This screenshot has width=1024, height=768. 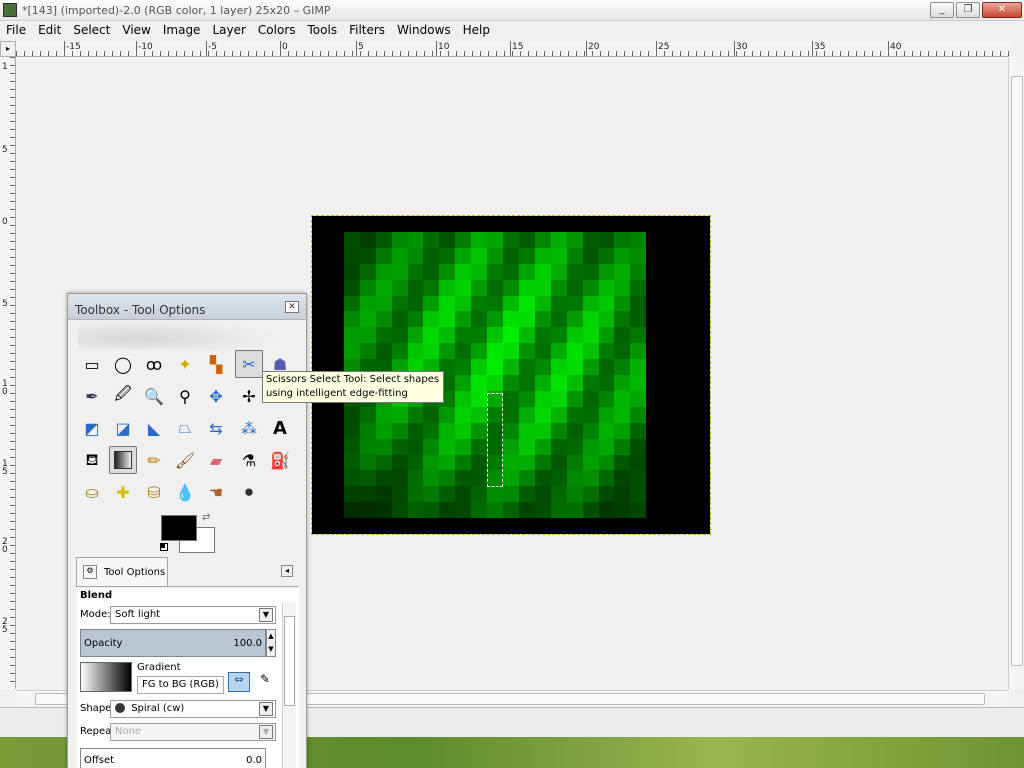 I want to click on airbrush-icon: ⚗, so click(x=249, y=460).